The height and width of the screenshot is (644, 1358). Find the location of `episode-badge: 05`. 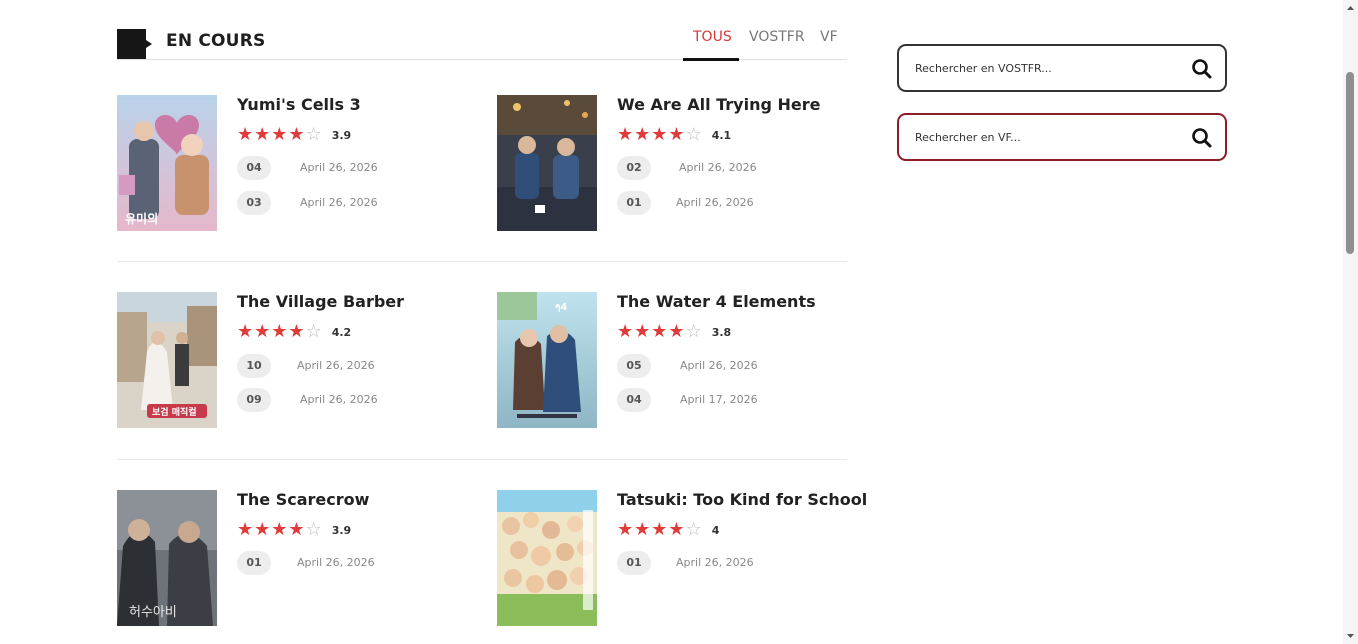

episode-badge: 05 is located at coordinates (634, 366).